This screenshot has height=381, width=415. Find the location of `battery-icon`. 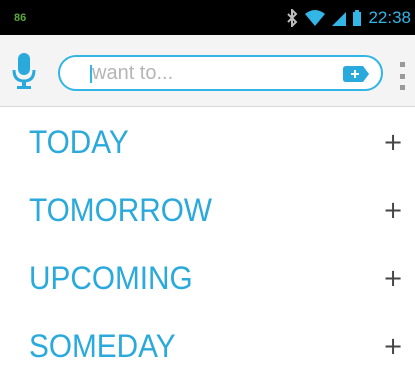

battery-icon is located at coordinates (357, 18).